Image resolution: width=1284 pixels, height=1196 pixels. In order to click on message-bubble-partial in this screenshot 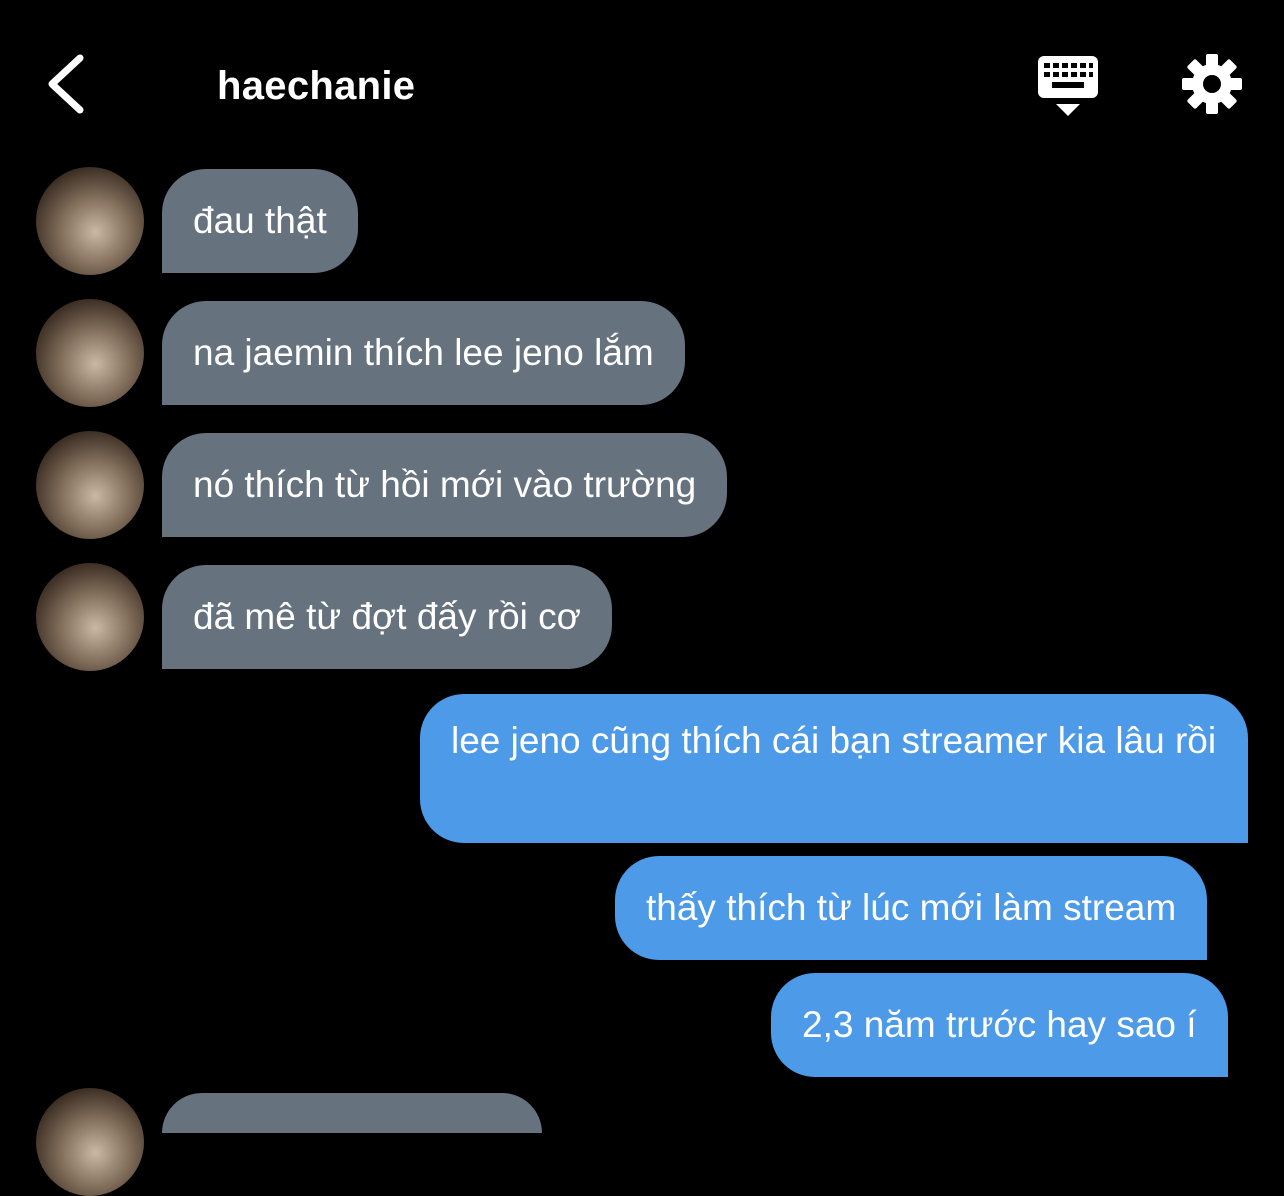, I will do `click(352, 1113)`.